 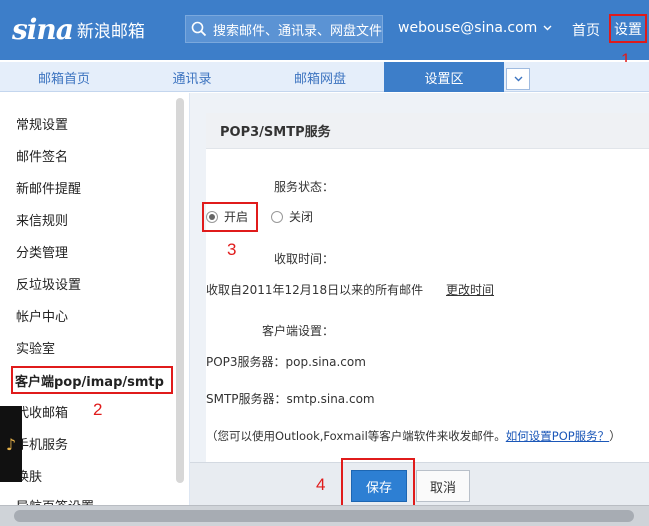 What do you see at coordinates (443, 486) in the screenshot?
I see `cancel-button: 取消` at bounding box center [443, 486].